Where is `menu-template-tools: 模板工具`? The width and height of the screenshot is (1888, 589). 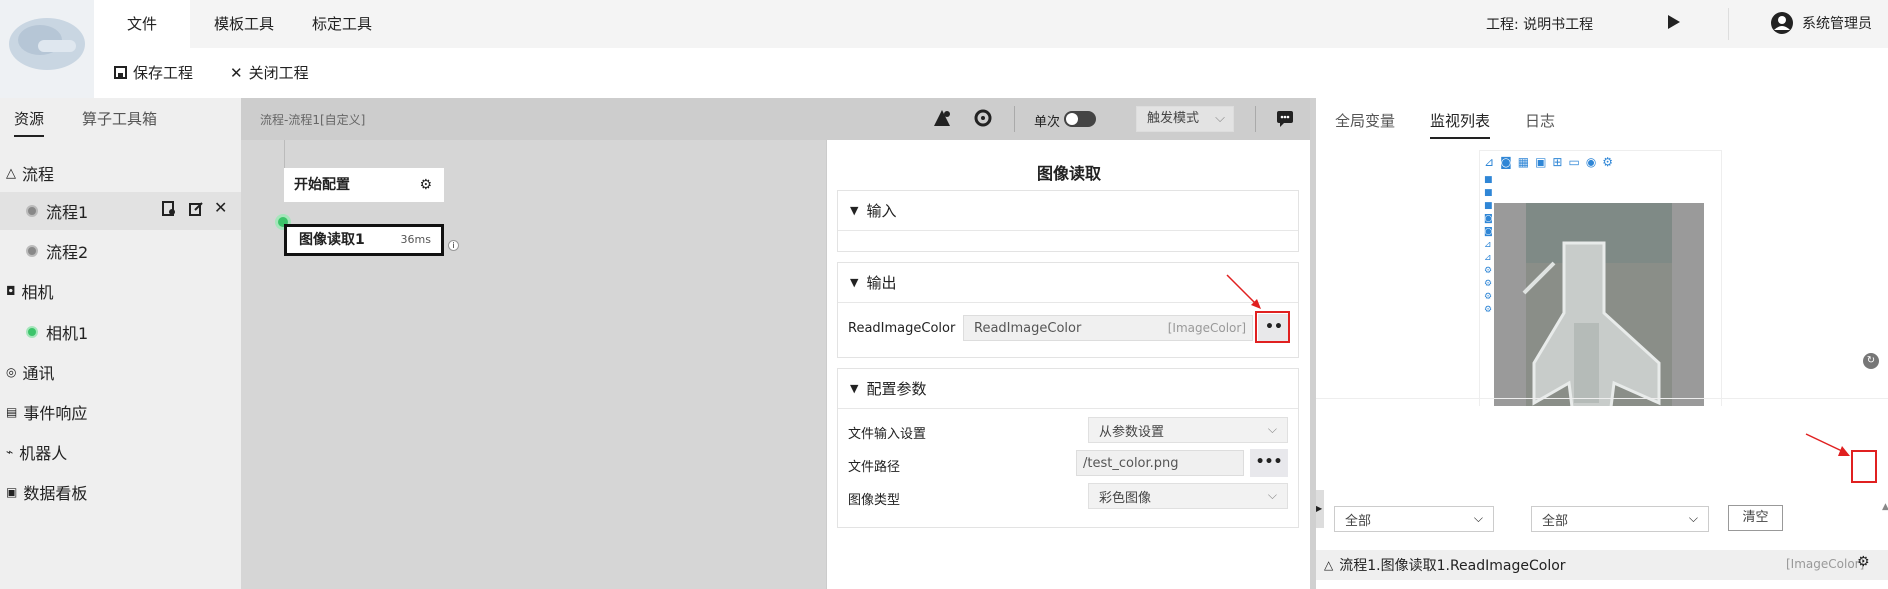 menu-template-tools: 模板工具 is located at coordinates (244, 24).